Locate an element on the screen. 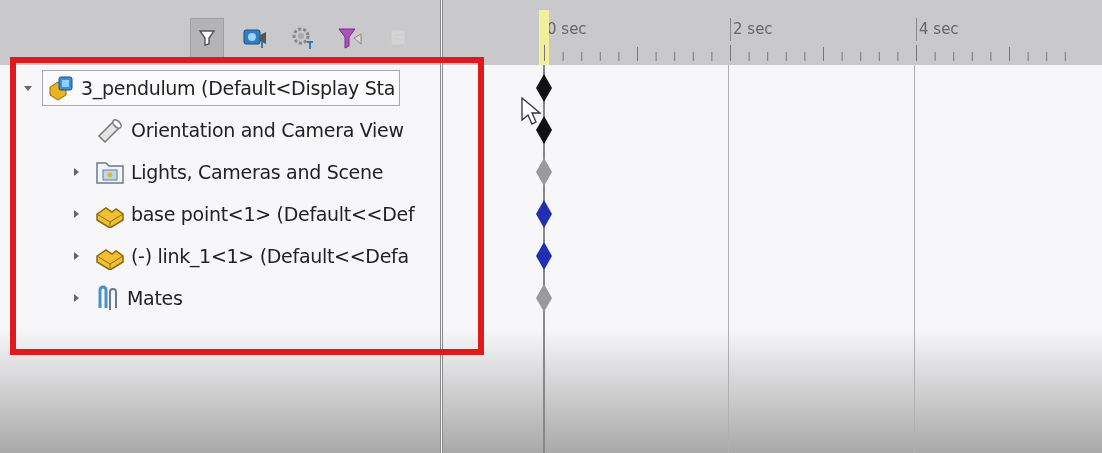 This screenshot has height=453, width=1102. gear-icon is located at coordinates (303, 37).